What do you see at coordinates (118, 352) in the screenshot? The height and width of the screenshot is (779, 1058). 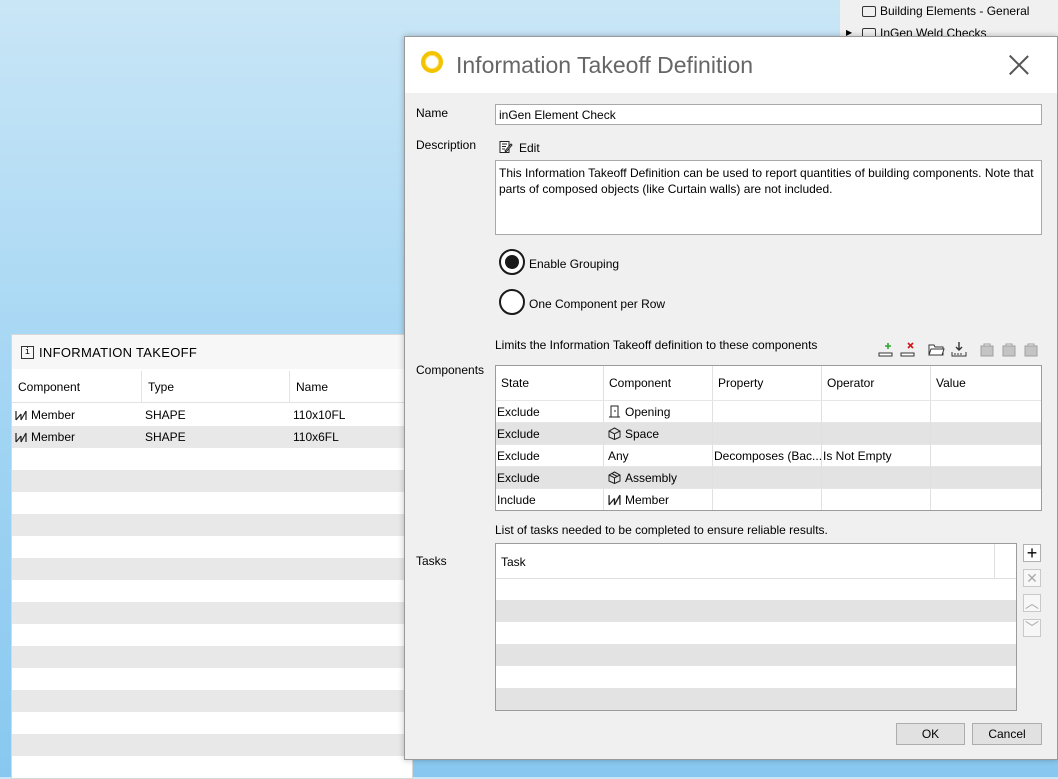 I see `panel-title: INFORMATION TAKEOFF` at bounding box center [118, 352].